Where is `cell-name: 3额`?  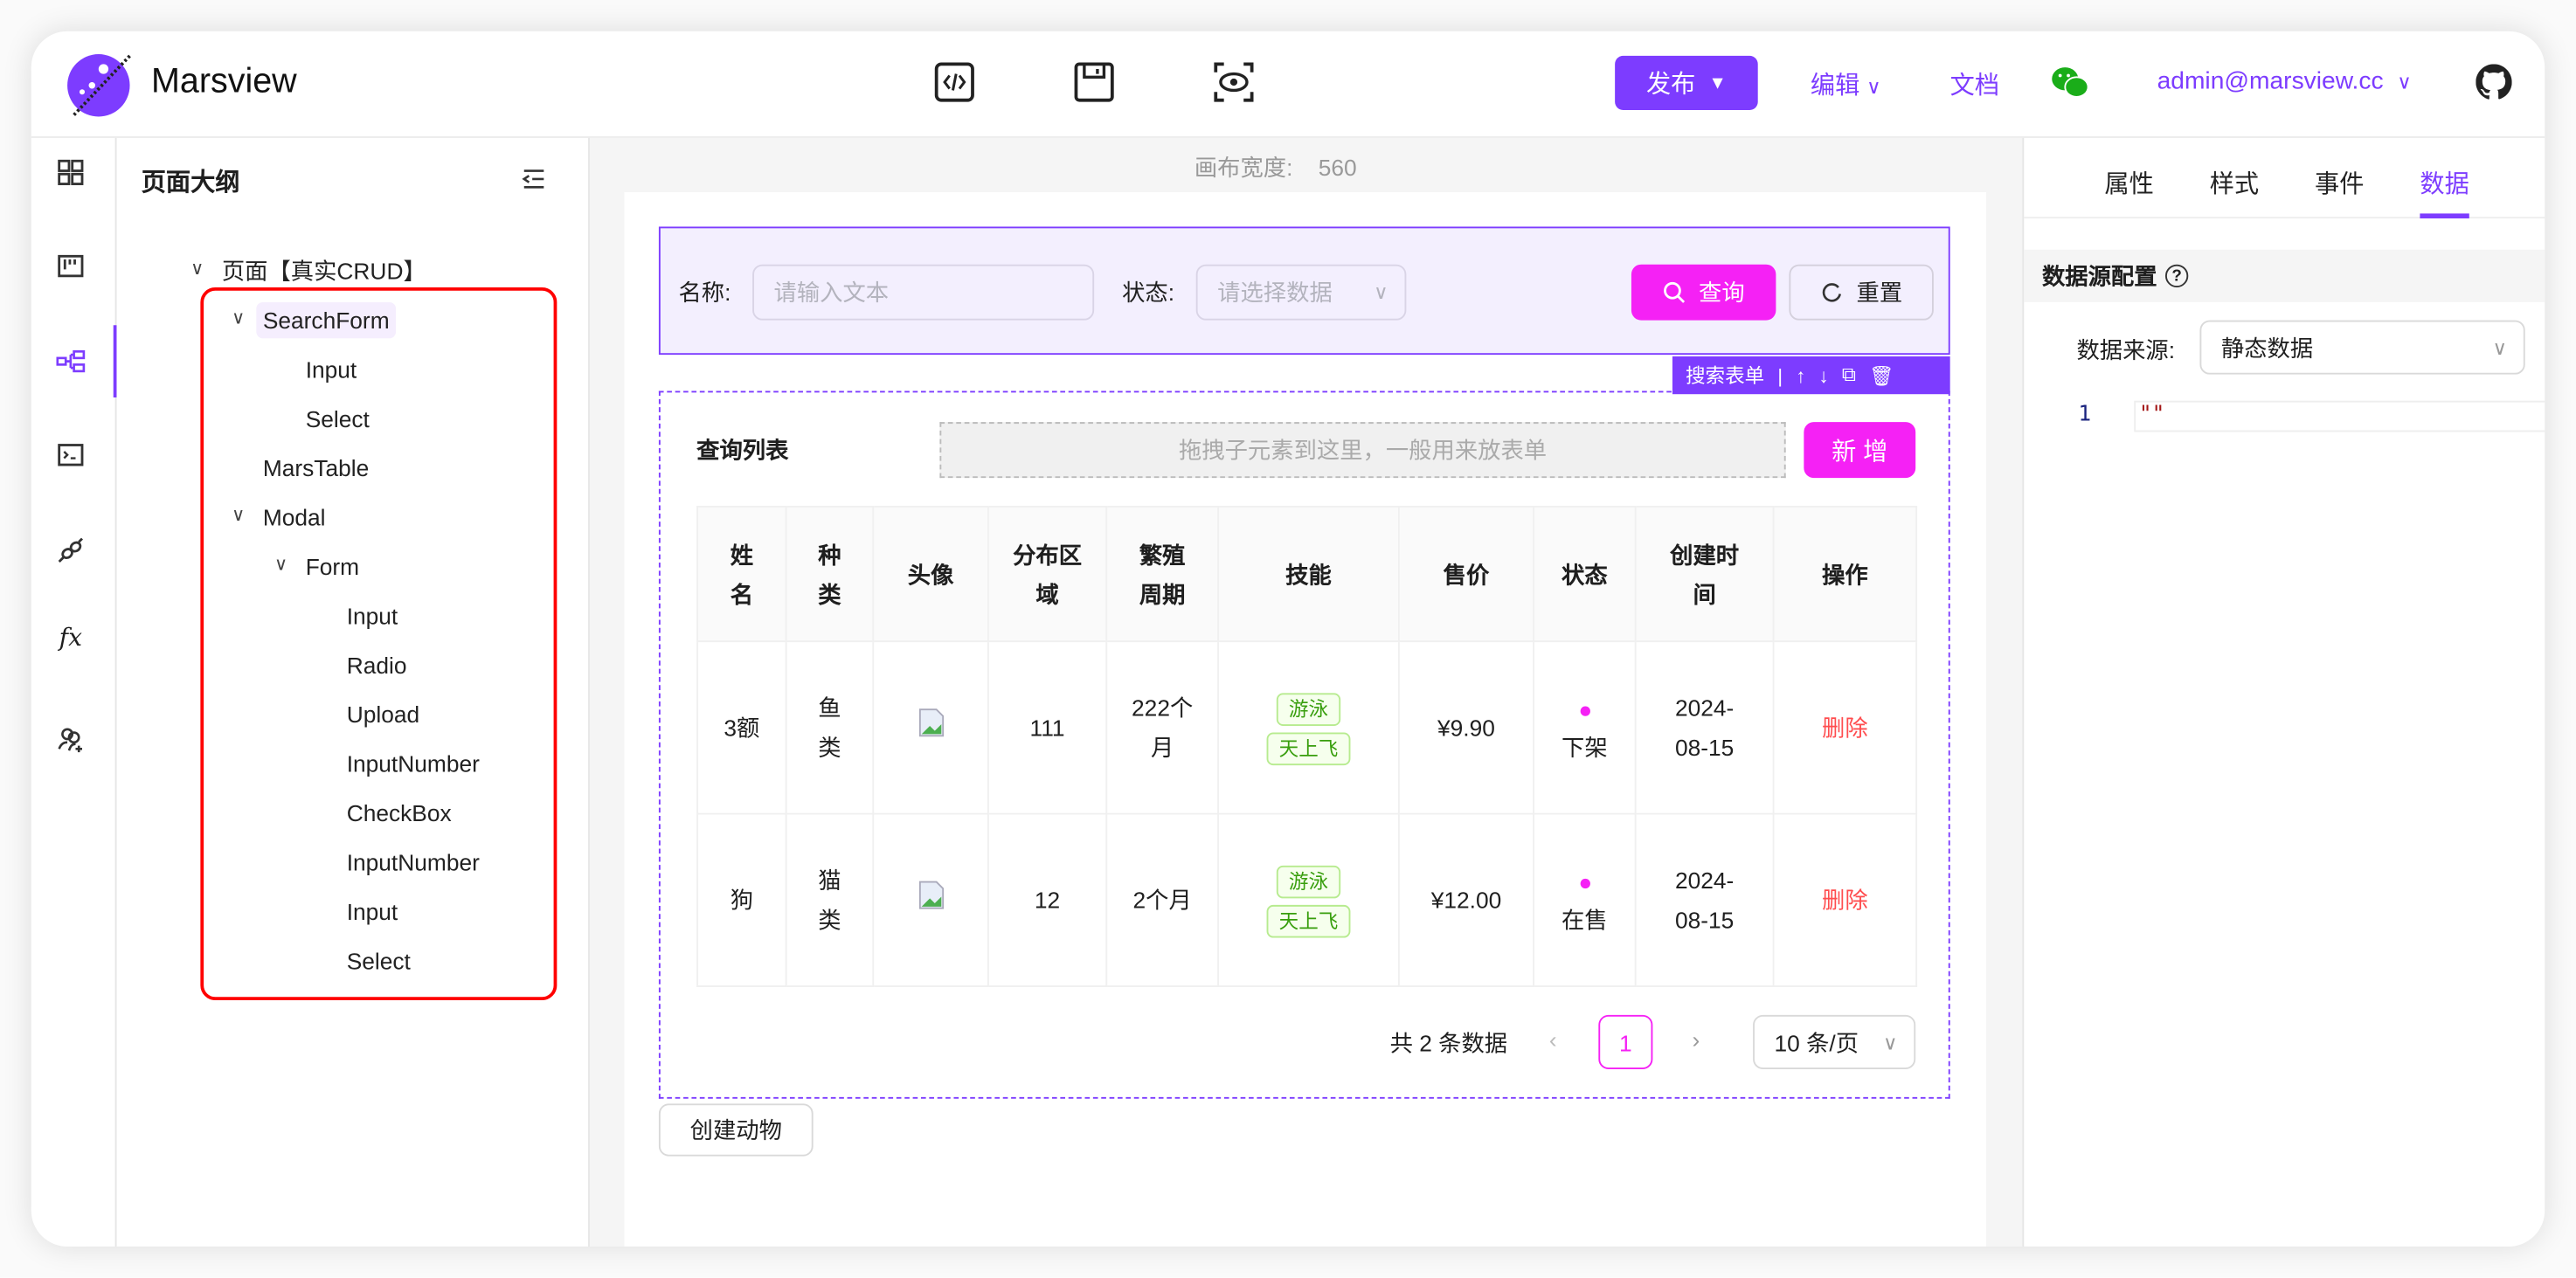
cell-name: 3额 is located at coordinates (741, 727).